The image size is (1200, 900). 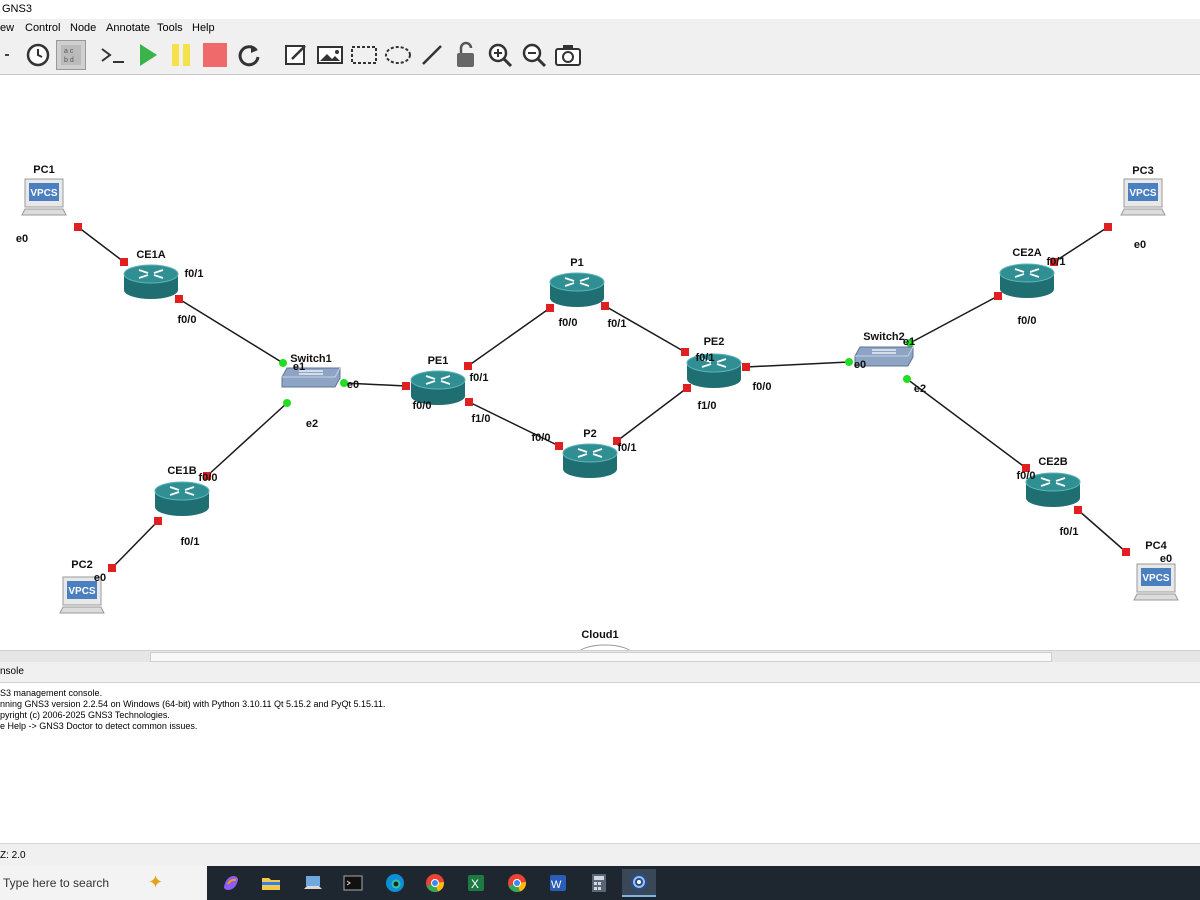 I want to click on node-pc3: VPCS, so click(x=1143, y=197).